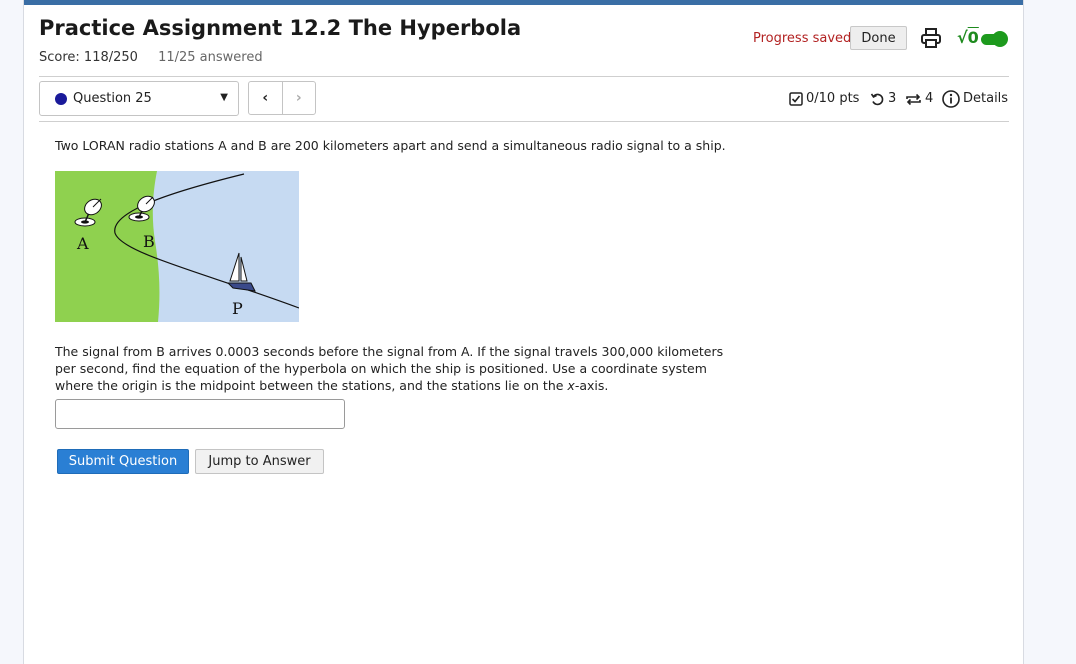  What do you see at coordinates (986, 98) in the screenshot?
I see `details-label: Details` at bounding box center [986, 98].